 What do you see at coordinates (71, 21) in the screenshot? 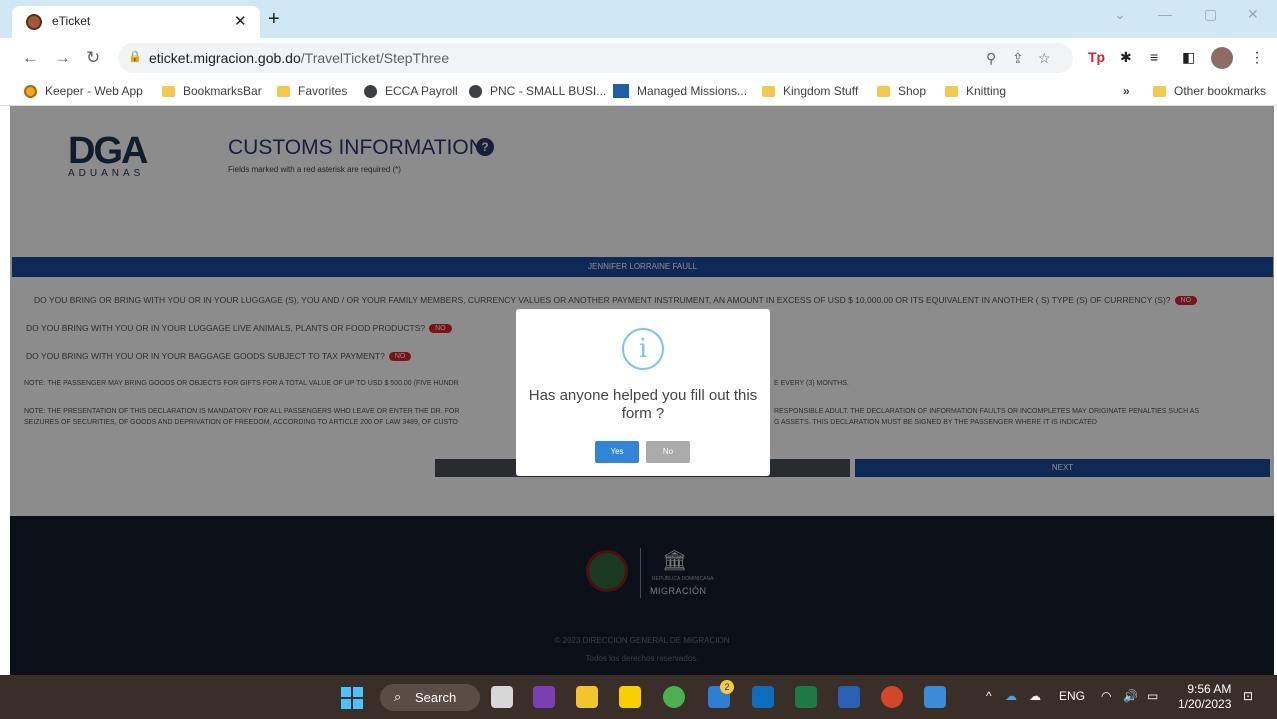
I see `tab-title: eTicket` at bounding box center [71, 21].